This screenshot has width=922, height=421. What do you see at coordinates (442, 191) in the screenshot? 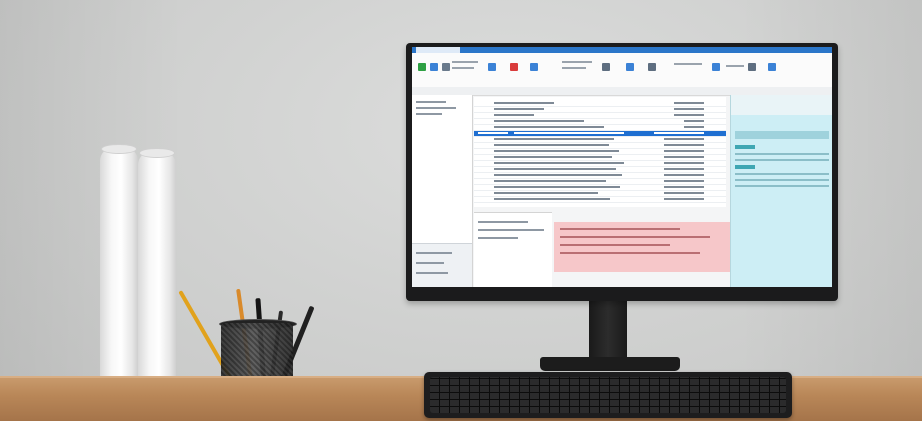
I see `navigation-tree` at bounding box center [442, 191].